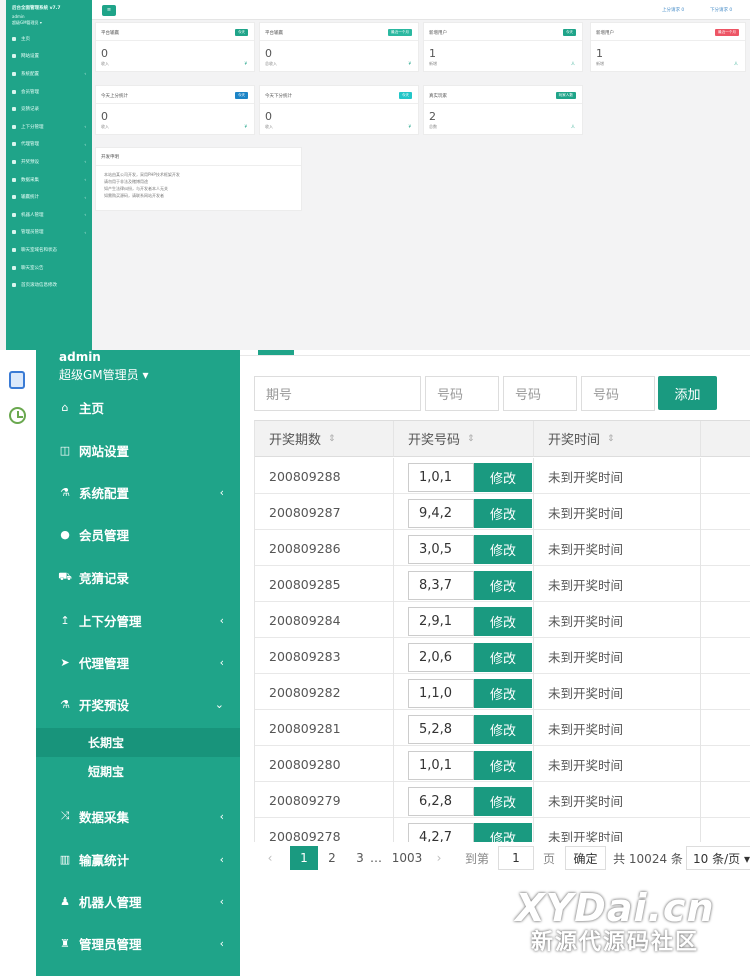 The height and width of the screenshot is (976, 750). Describe the element at coordinates (138, 534) in the screenshot. I see `sidebar-item: ● 会员管理` at that location.